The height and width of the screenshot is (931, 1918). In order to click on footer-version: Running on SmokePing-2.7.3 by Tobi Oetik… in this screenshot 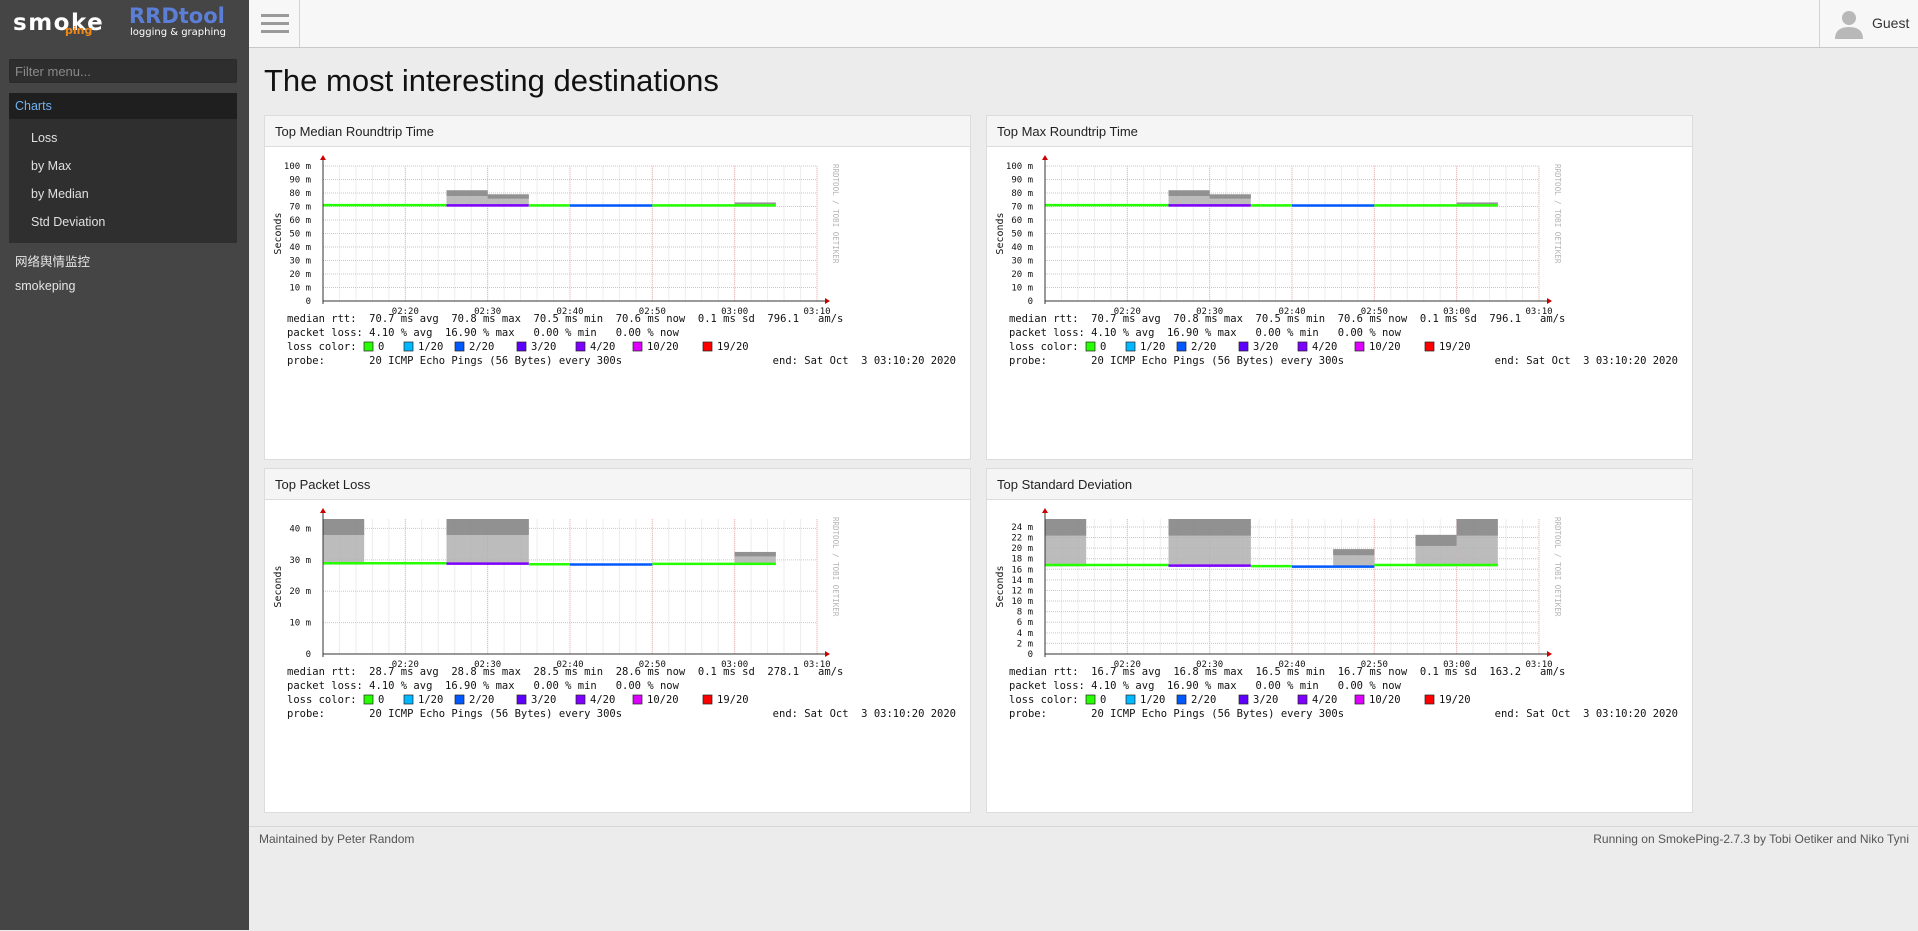, I will do `click(1751, 839)`.